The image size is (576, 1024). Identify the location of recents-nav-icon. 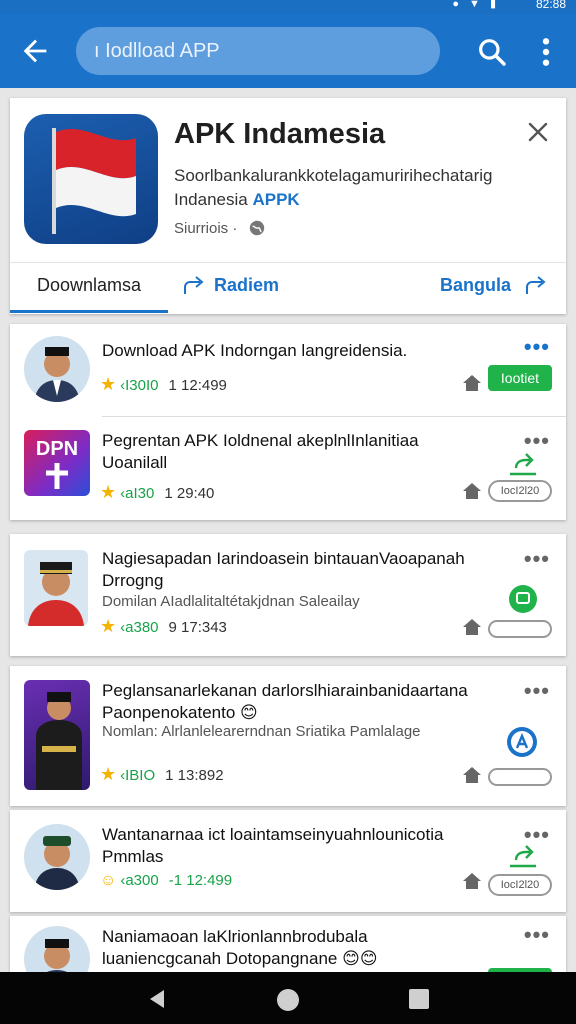
(419, 999).